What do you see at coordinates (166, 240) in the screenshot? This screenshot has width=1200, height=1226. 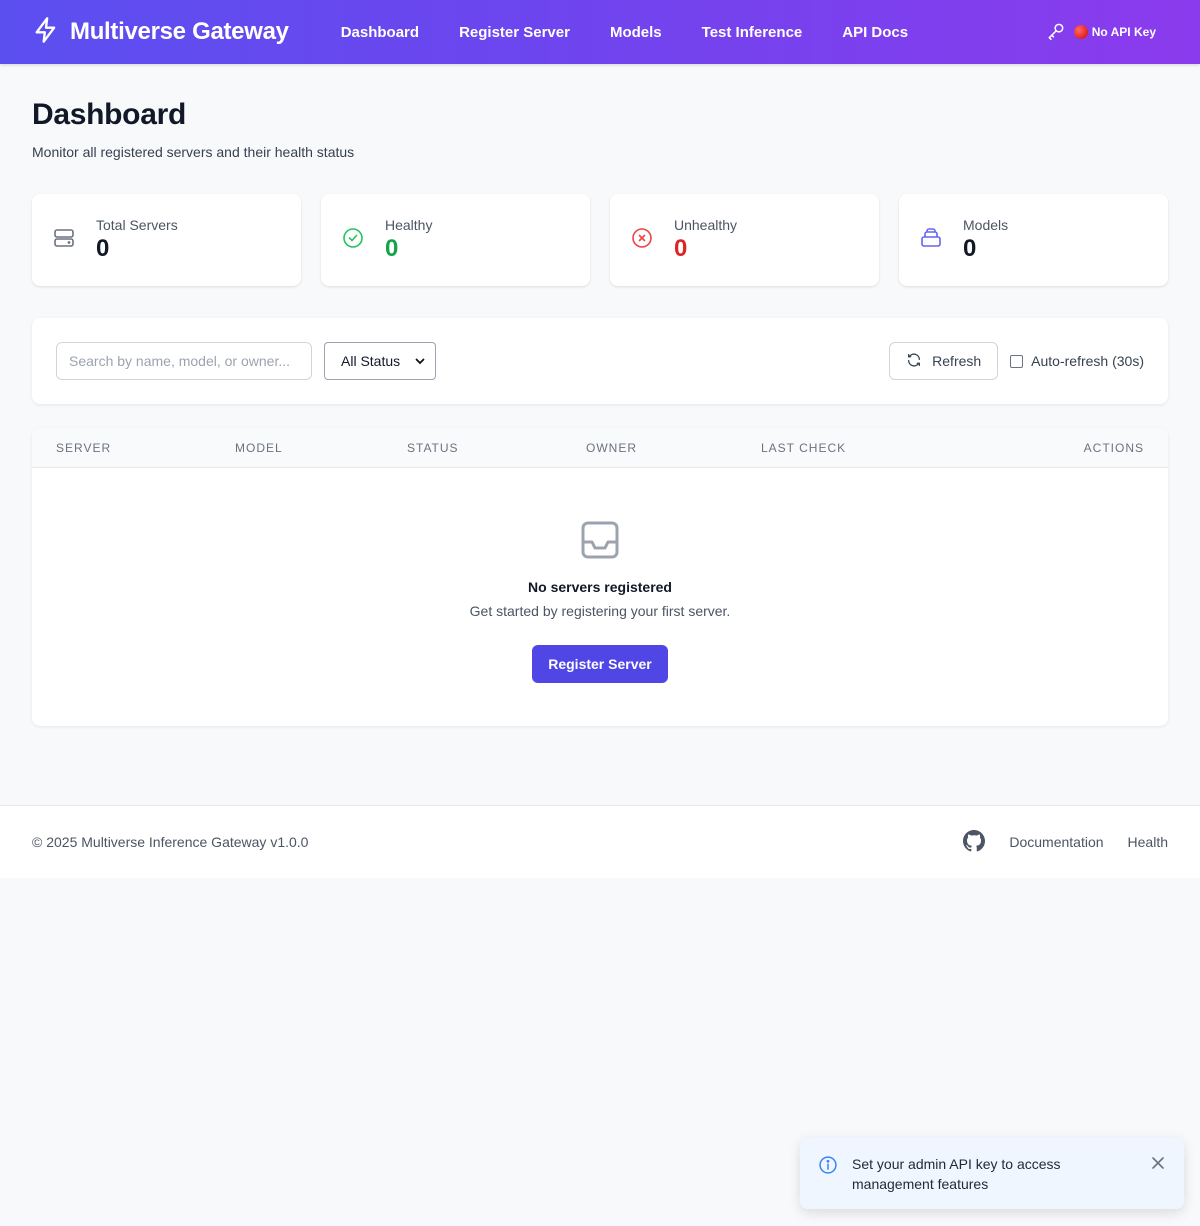 I see `stat-card-total-servers: Total Servers 0` at bounding box center [166, 240].